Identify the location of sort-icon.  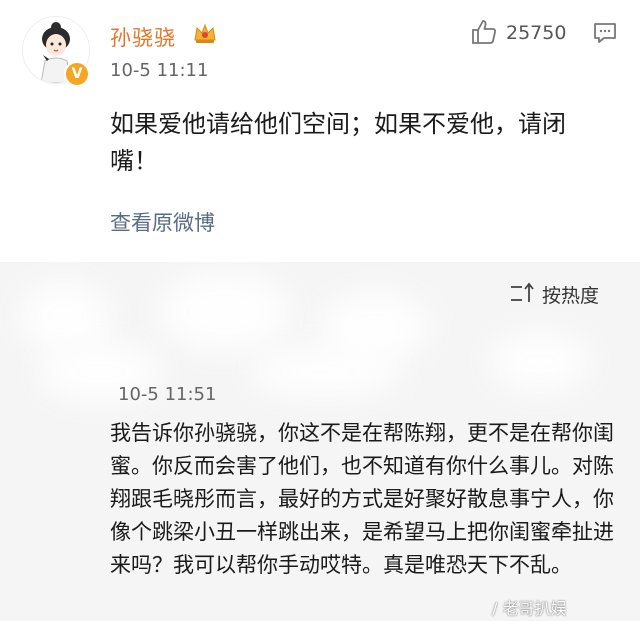
(523, 293).